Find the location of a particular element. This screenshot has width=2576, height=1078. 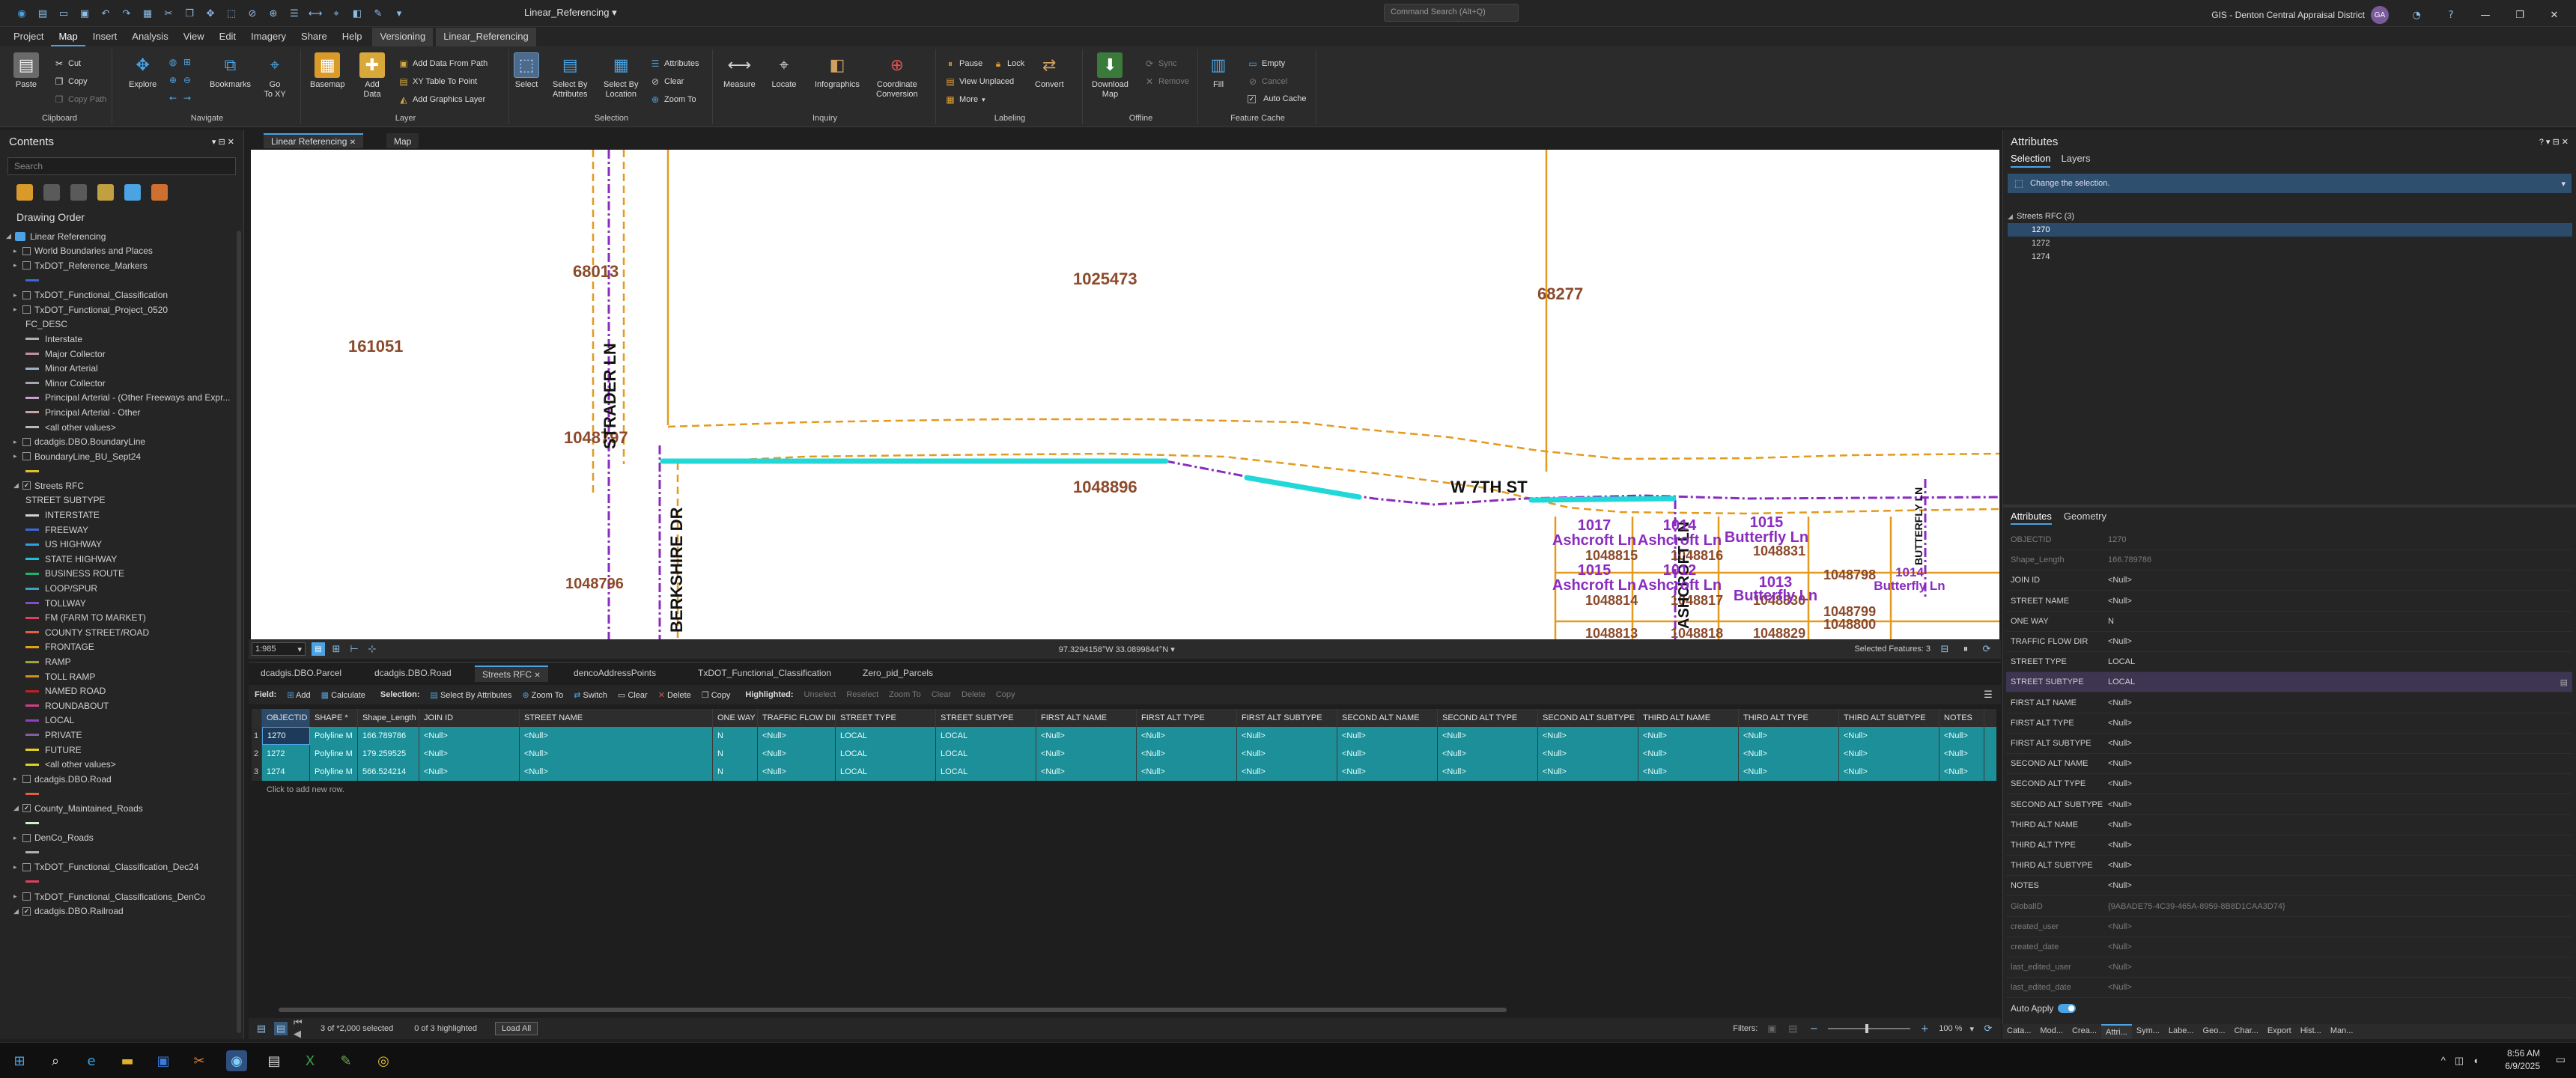

zoom-to-selection-button: ⊕ Zoom To is located at coordinates (673, 99).